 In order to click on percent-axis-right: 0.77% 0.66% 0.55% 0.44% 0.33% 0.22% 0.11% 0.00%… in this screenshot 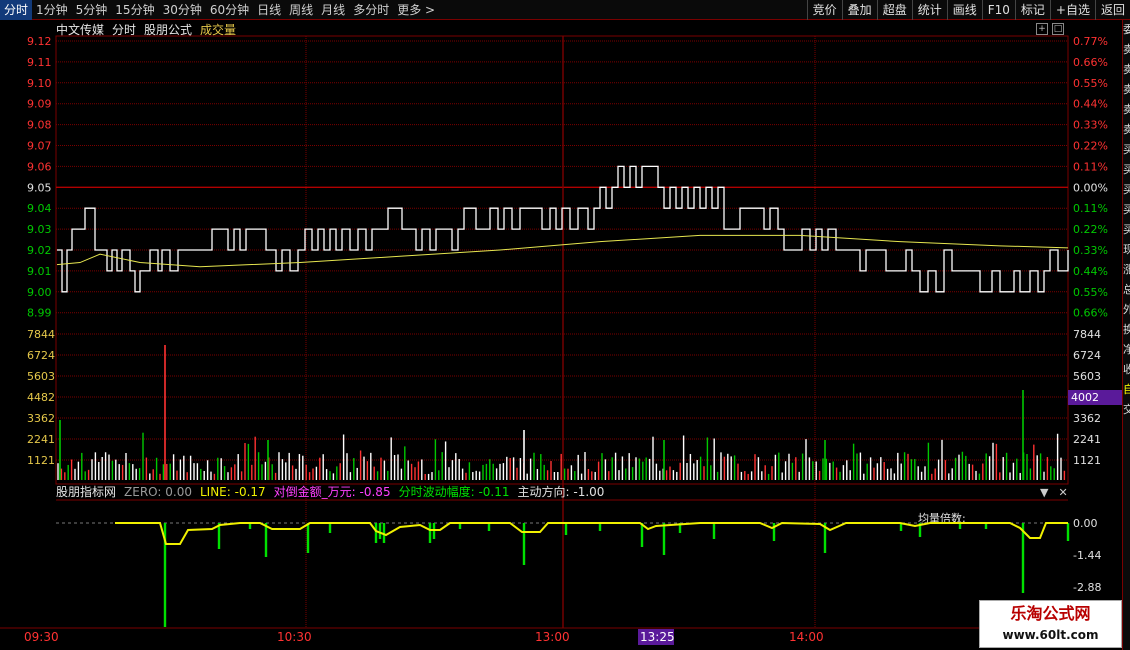, I will do `click(1090, 177)`.